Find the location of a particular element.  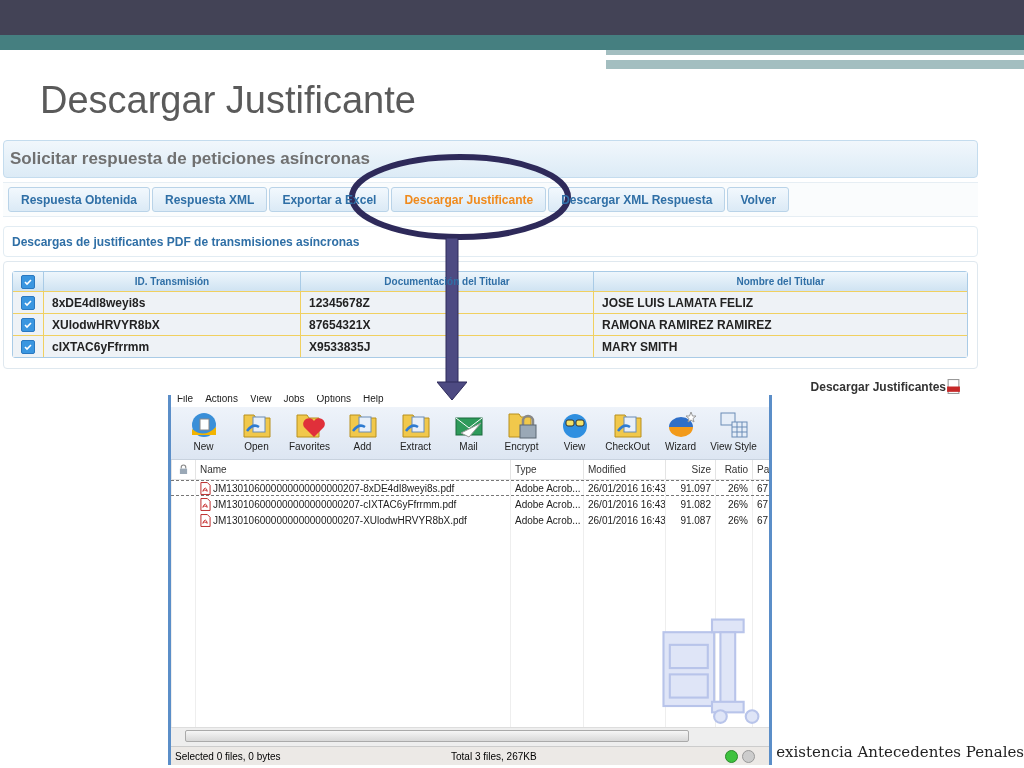

slide-footer: existencia Antecedentes Penales is located at coordinates (900, 752).